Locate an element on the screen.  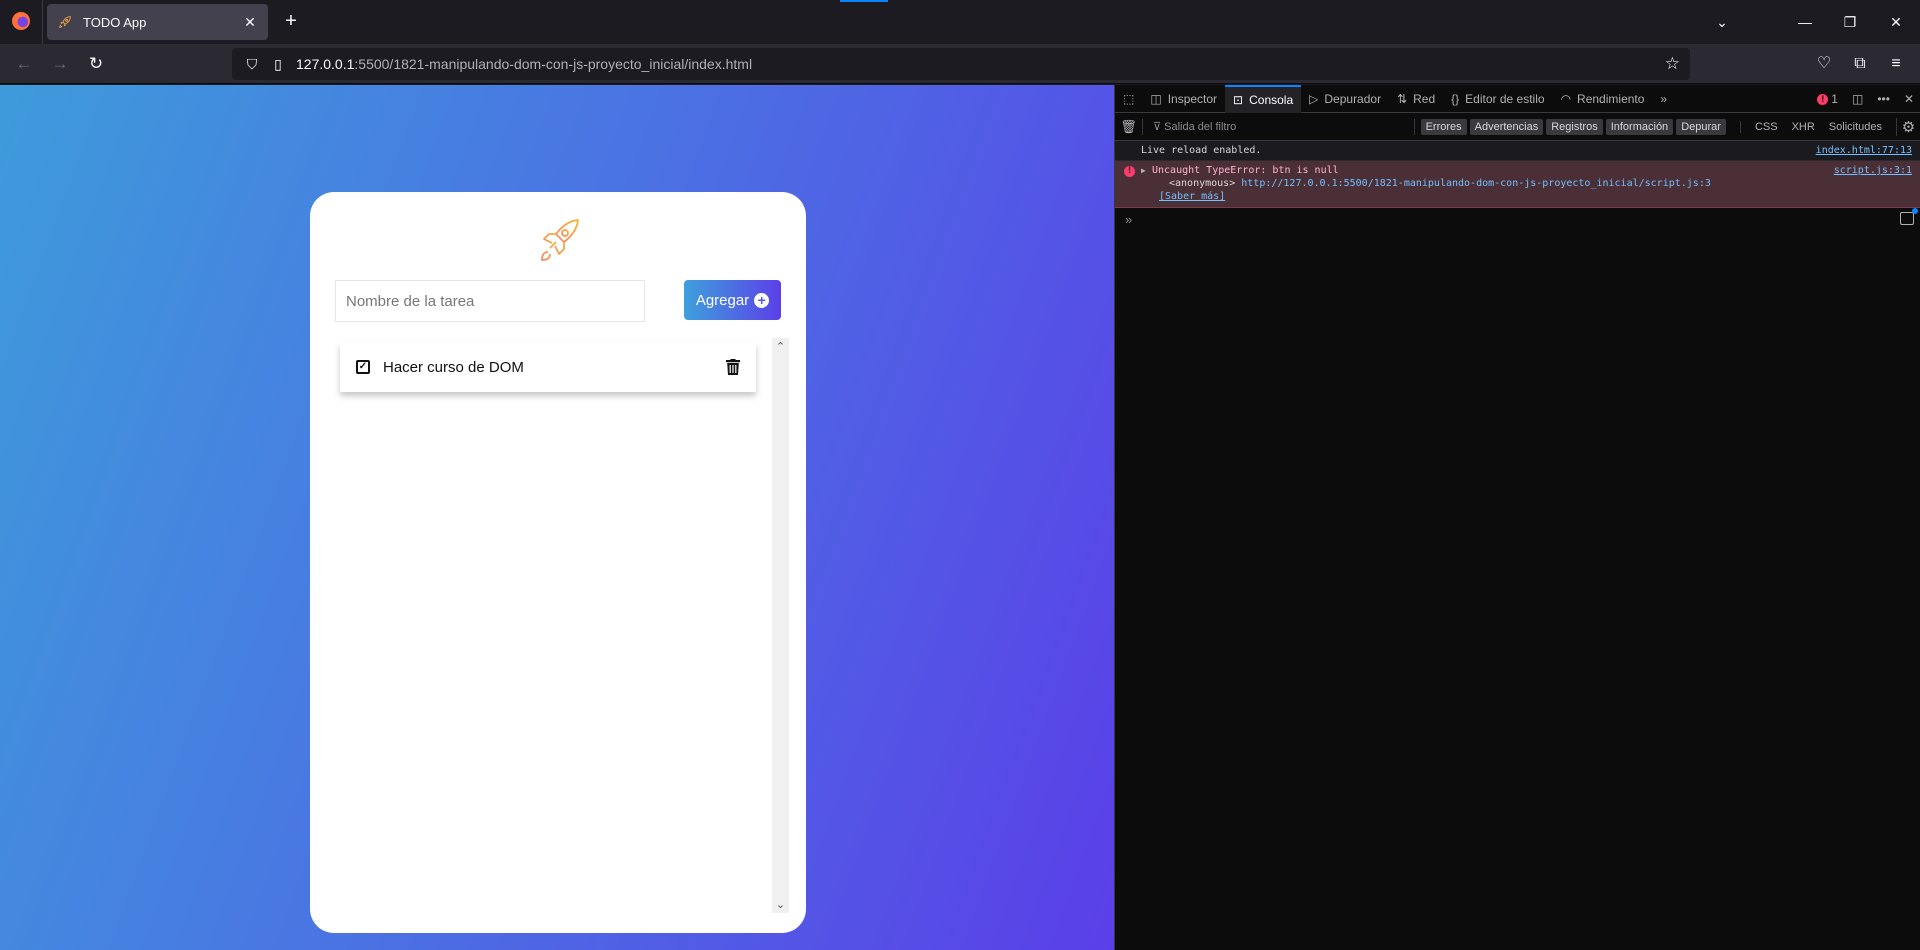
back-button: ← is located at coordinates (24, 64).